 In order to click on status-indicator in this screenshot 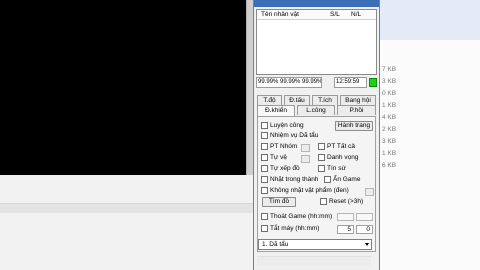, I will do `click(373, 82)`.